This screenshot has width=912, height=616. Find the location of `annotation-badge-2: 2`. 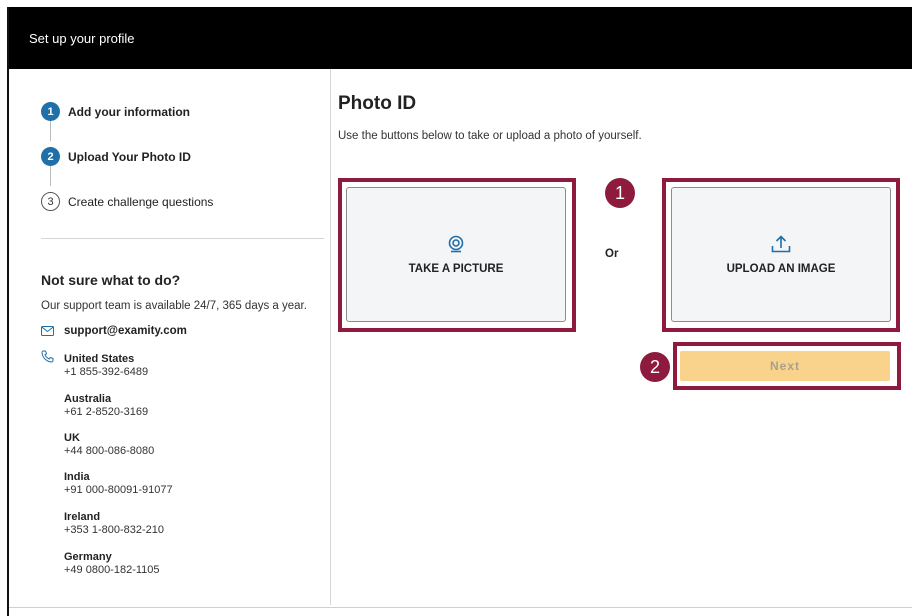

annotation-badge-2: 2 is located at coordinates (655, 367).